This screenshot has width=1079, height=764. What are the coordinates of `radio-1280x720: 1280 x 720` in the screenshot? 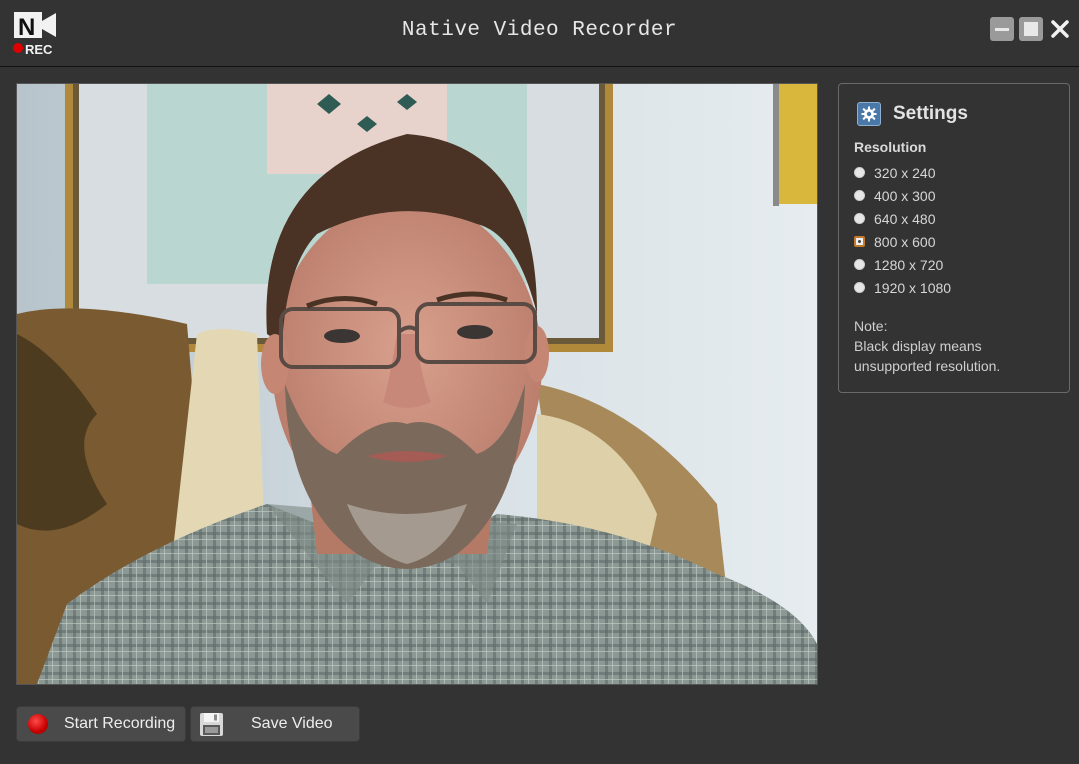 It's located at (902, 264).